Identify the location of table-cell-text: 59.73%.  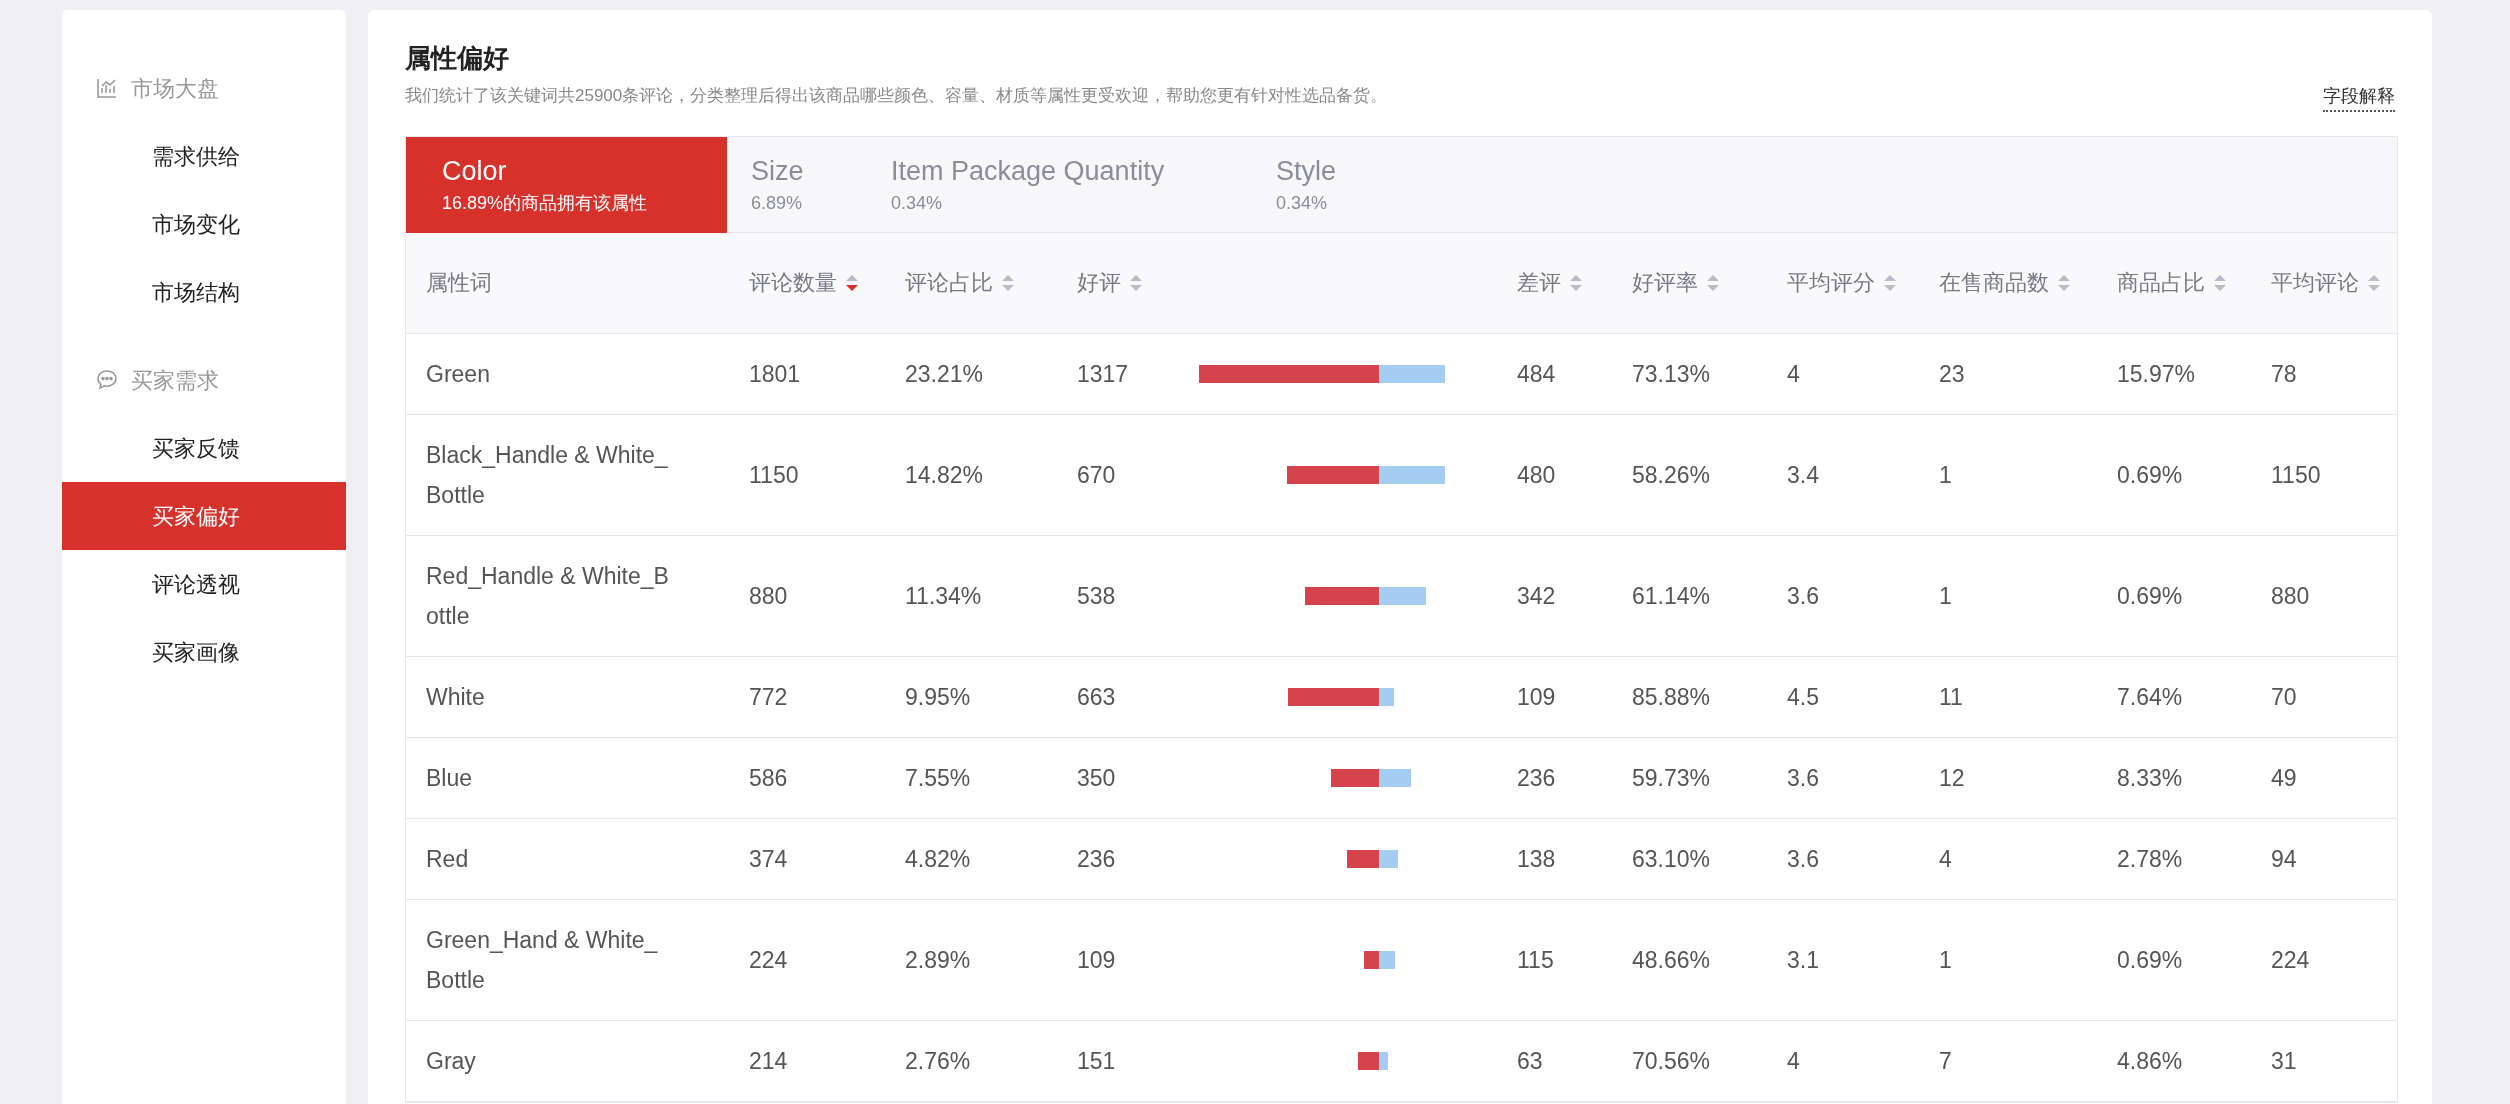
(1671, 778).